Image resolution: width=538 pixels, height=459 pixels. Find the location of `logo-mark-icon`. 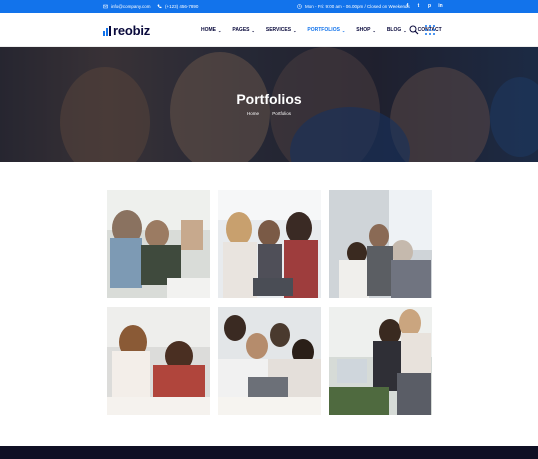

logo-mark-icon is located at coordinates (107, 30).